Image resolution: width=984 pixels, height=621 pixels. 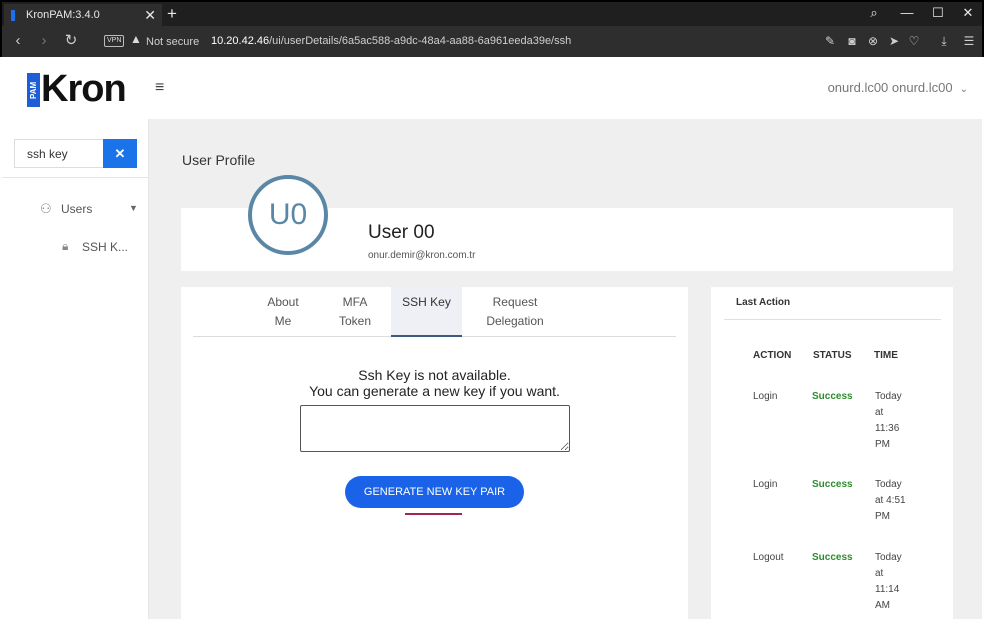 What do you see at coordinates (763, 302) in the screenshot?
I see `last-action-title: Last Action` at bounding box center [763, 302].